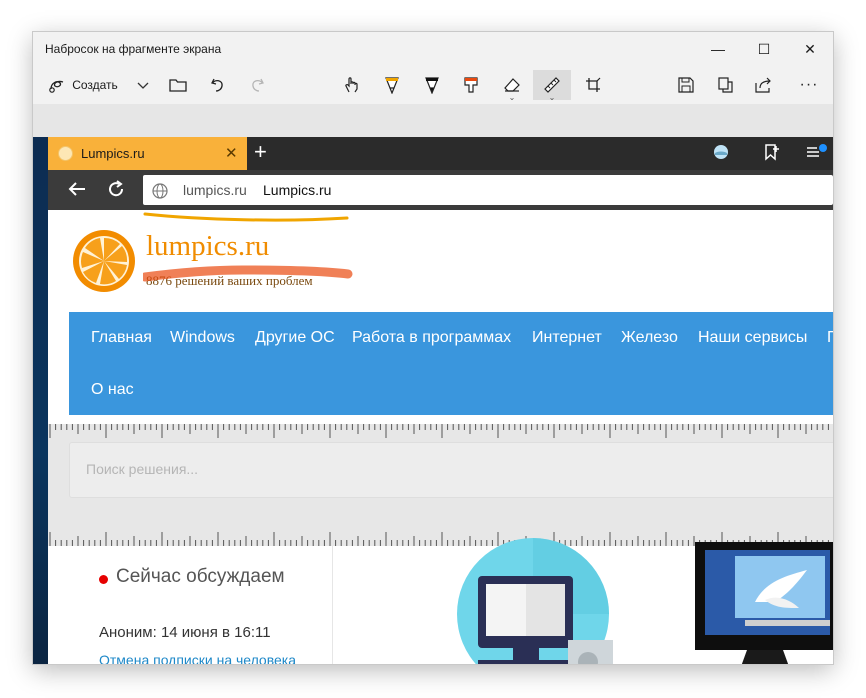 The width and height of the screenshot is (866, 698). Describe the element at coordinates (817, 154) in the screenshot. I see `menu-icon` at that location.